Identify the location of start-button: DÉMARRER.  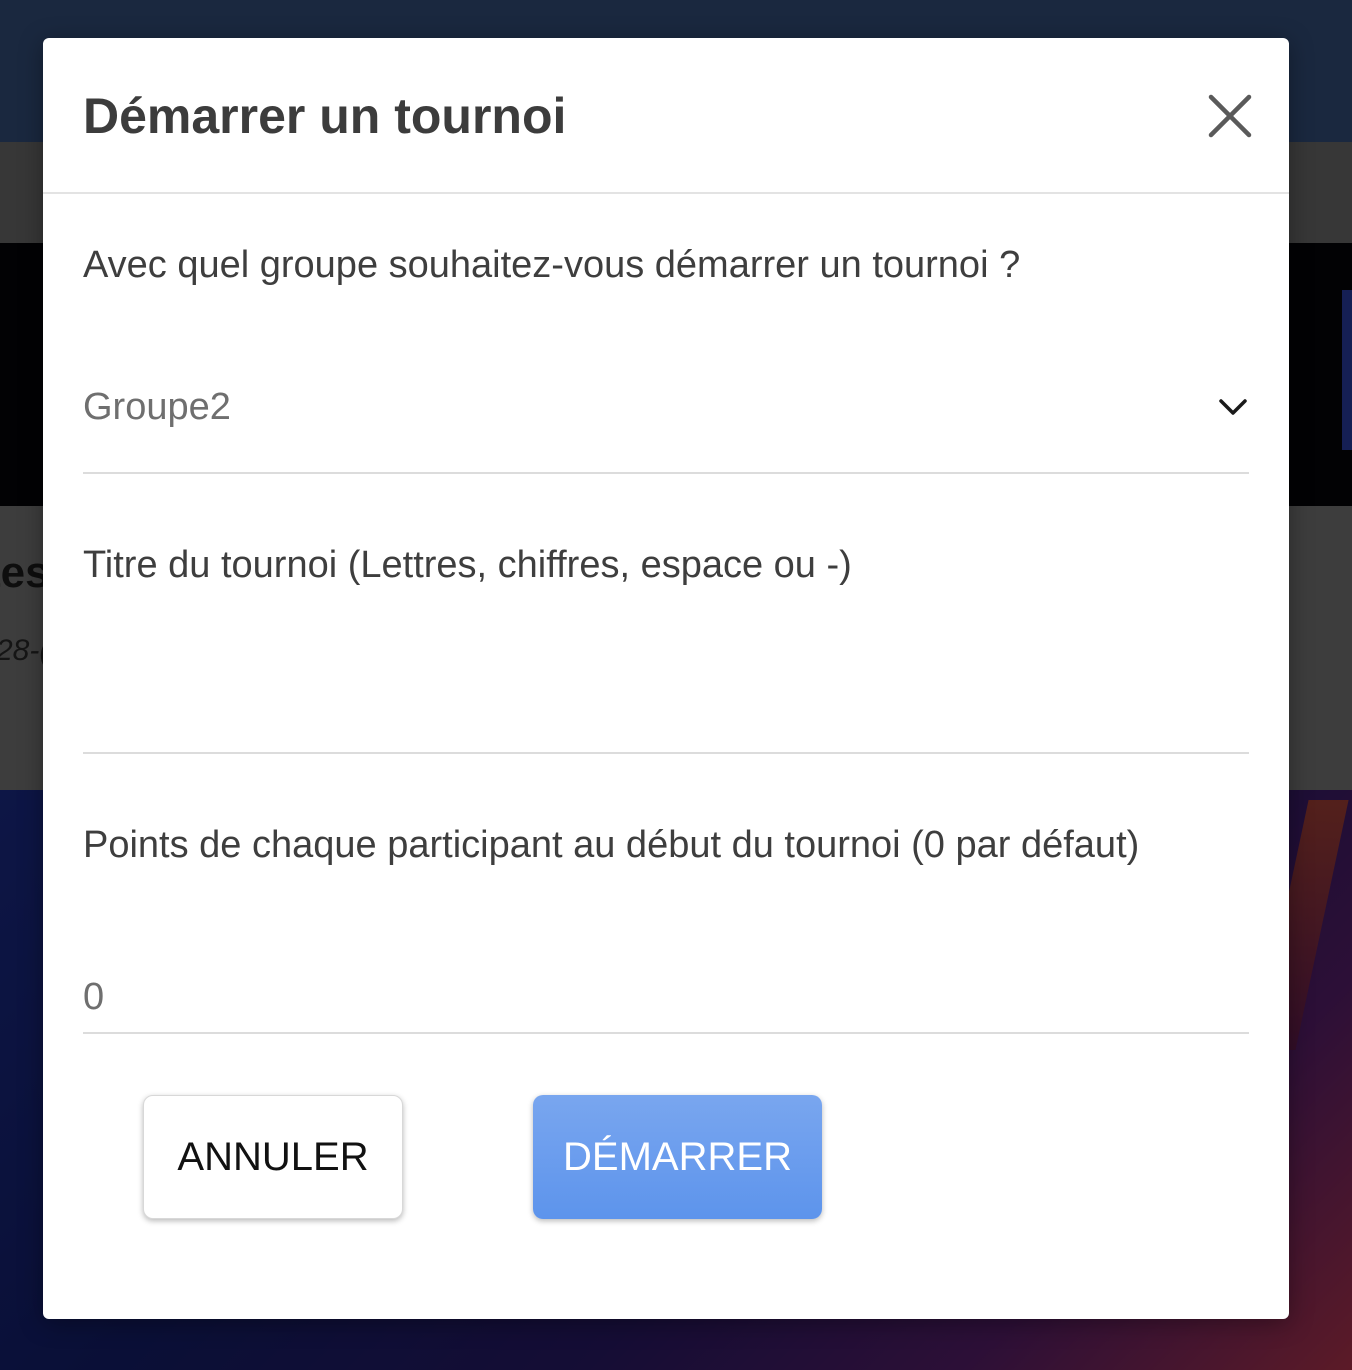
(677, 1157).